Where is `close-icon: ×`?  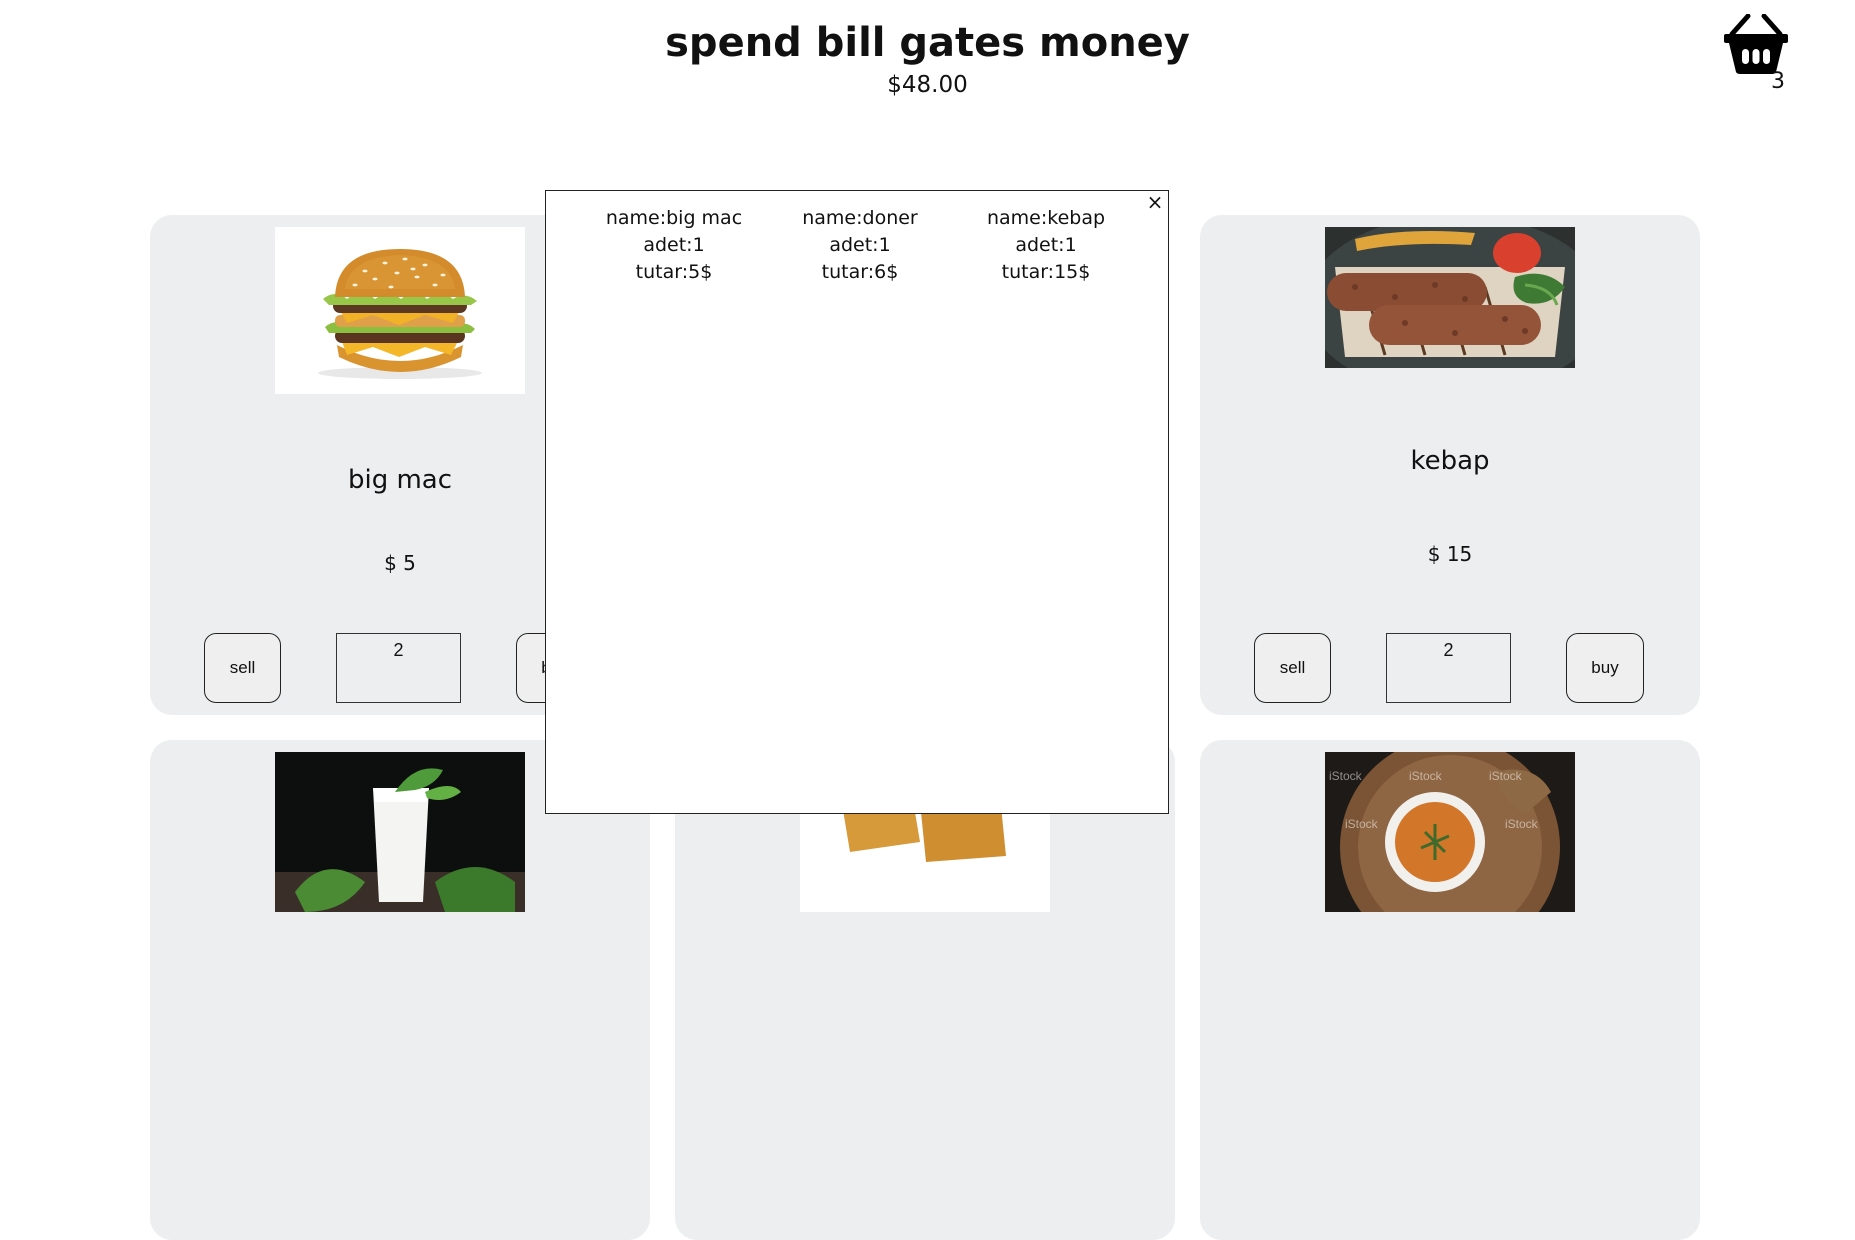
close-icon: × is located at coordinates (1155, 202).